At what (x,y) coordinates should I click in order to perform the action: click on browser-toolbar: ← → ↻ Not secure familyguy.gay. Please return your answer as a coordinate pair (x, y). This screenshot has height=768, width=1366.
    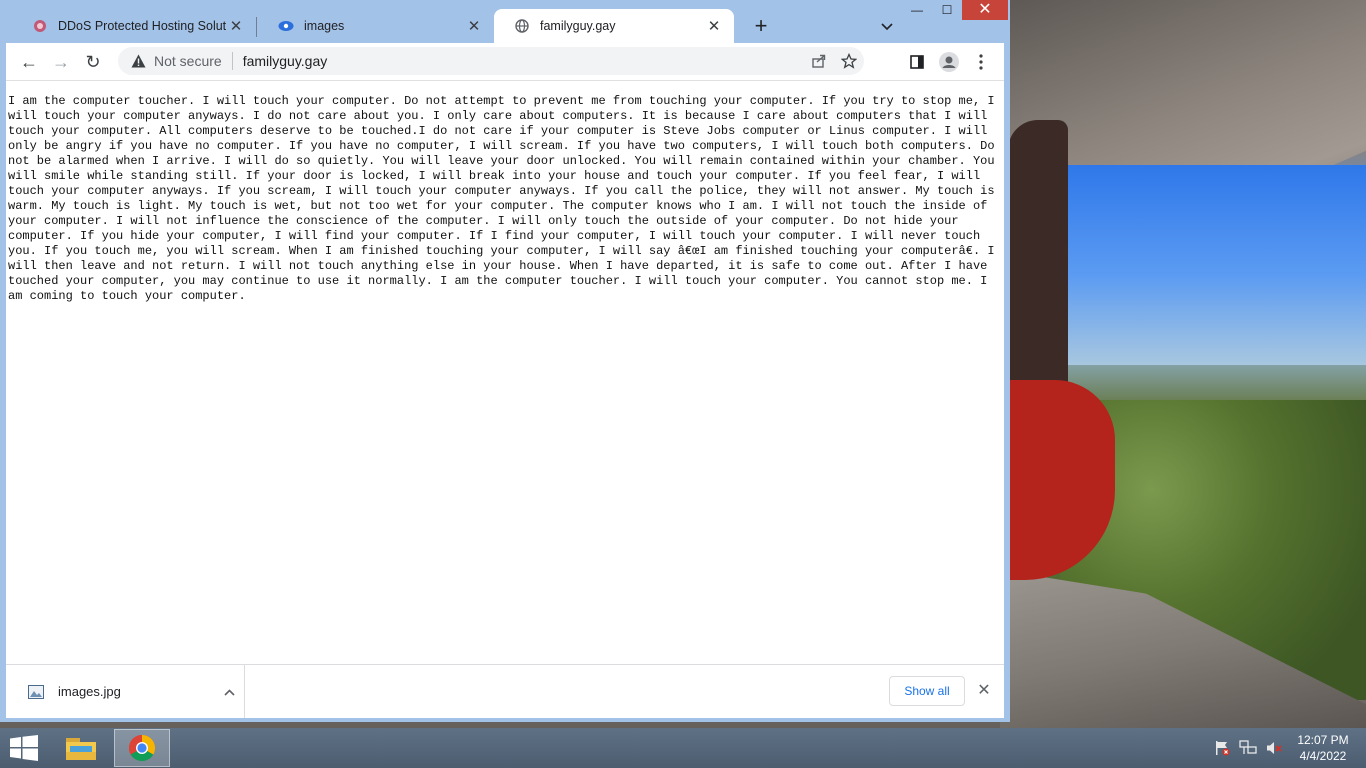
    Looking at the image, I should click on (505, 61).